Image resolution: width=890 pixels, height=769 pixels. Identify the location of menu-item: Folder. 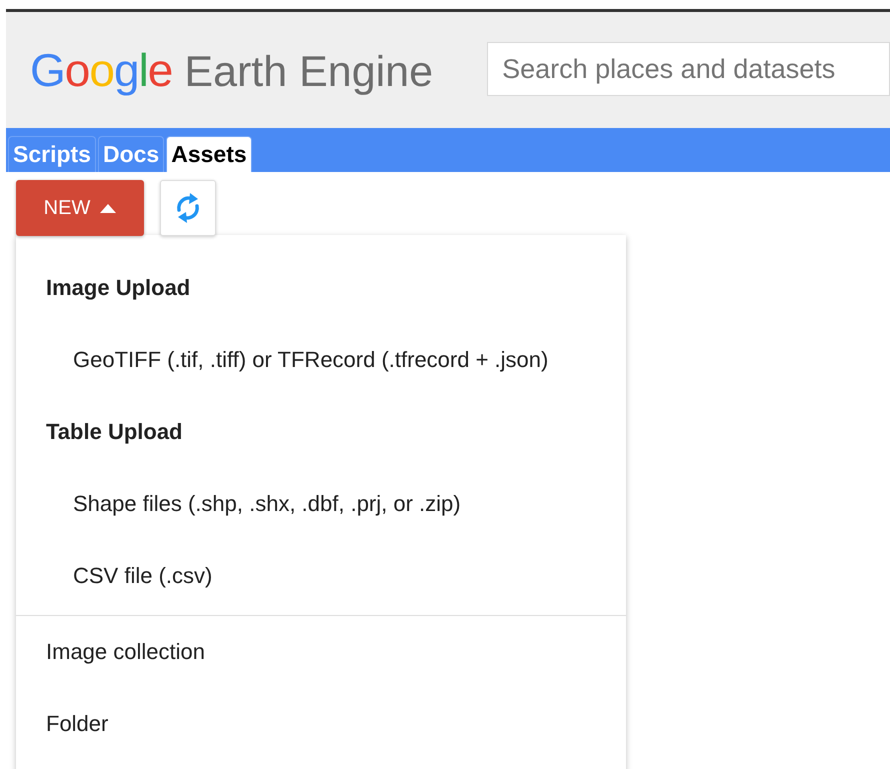
(321, 724).